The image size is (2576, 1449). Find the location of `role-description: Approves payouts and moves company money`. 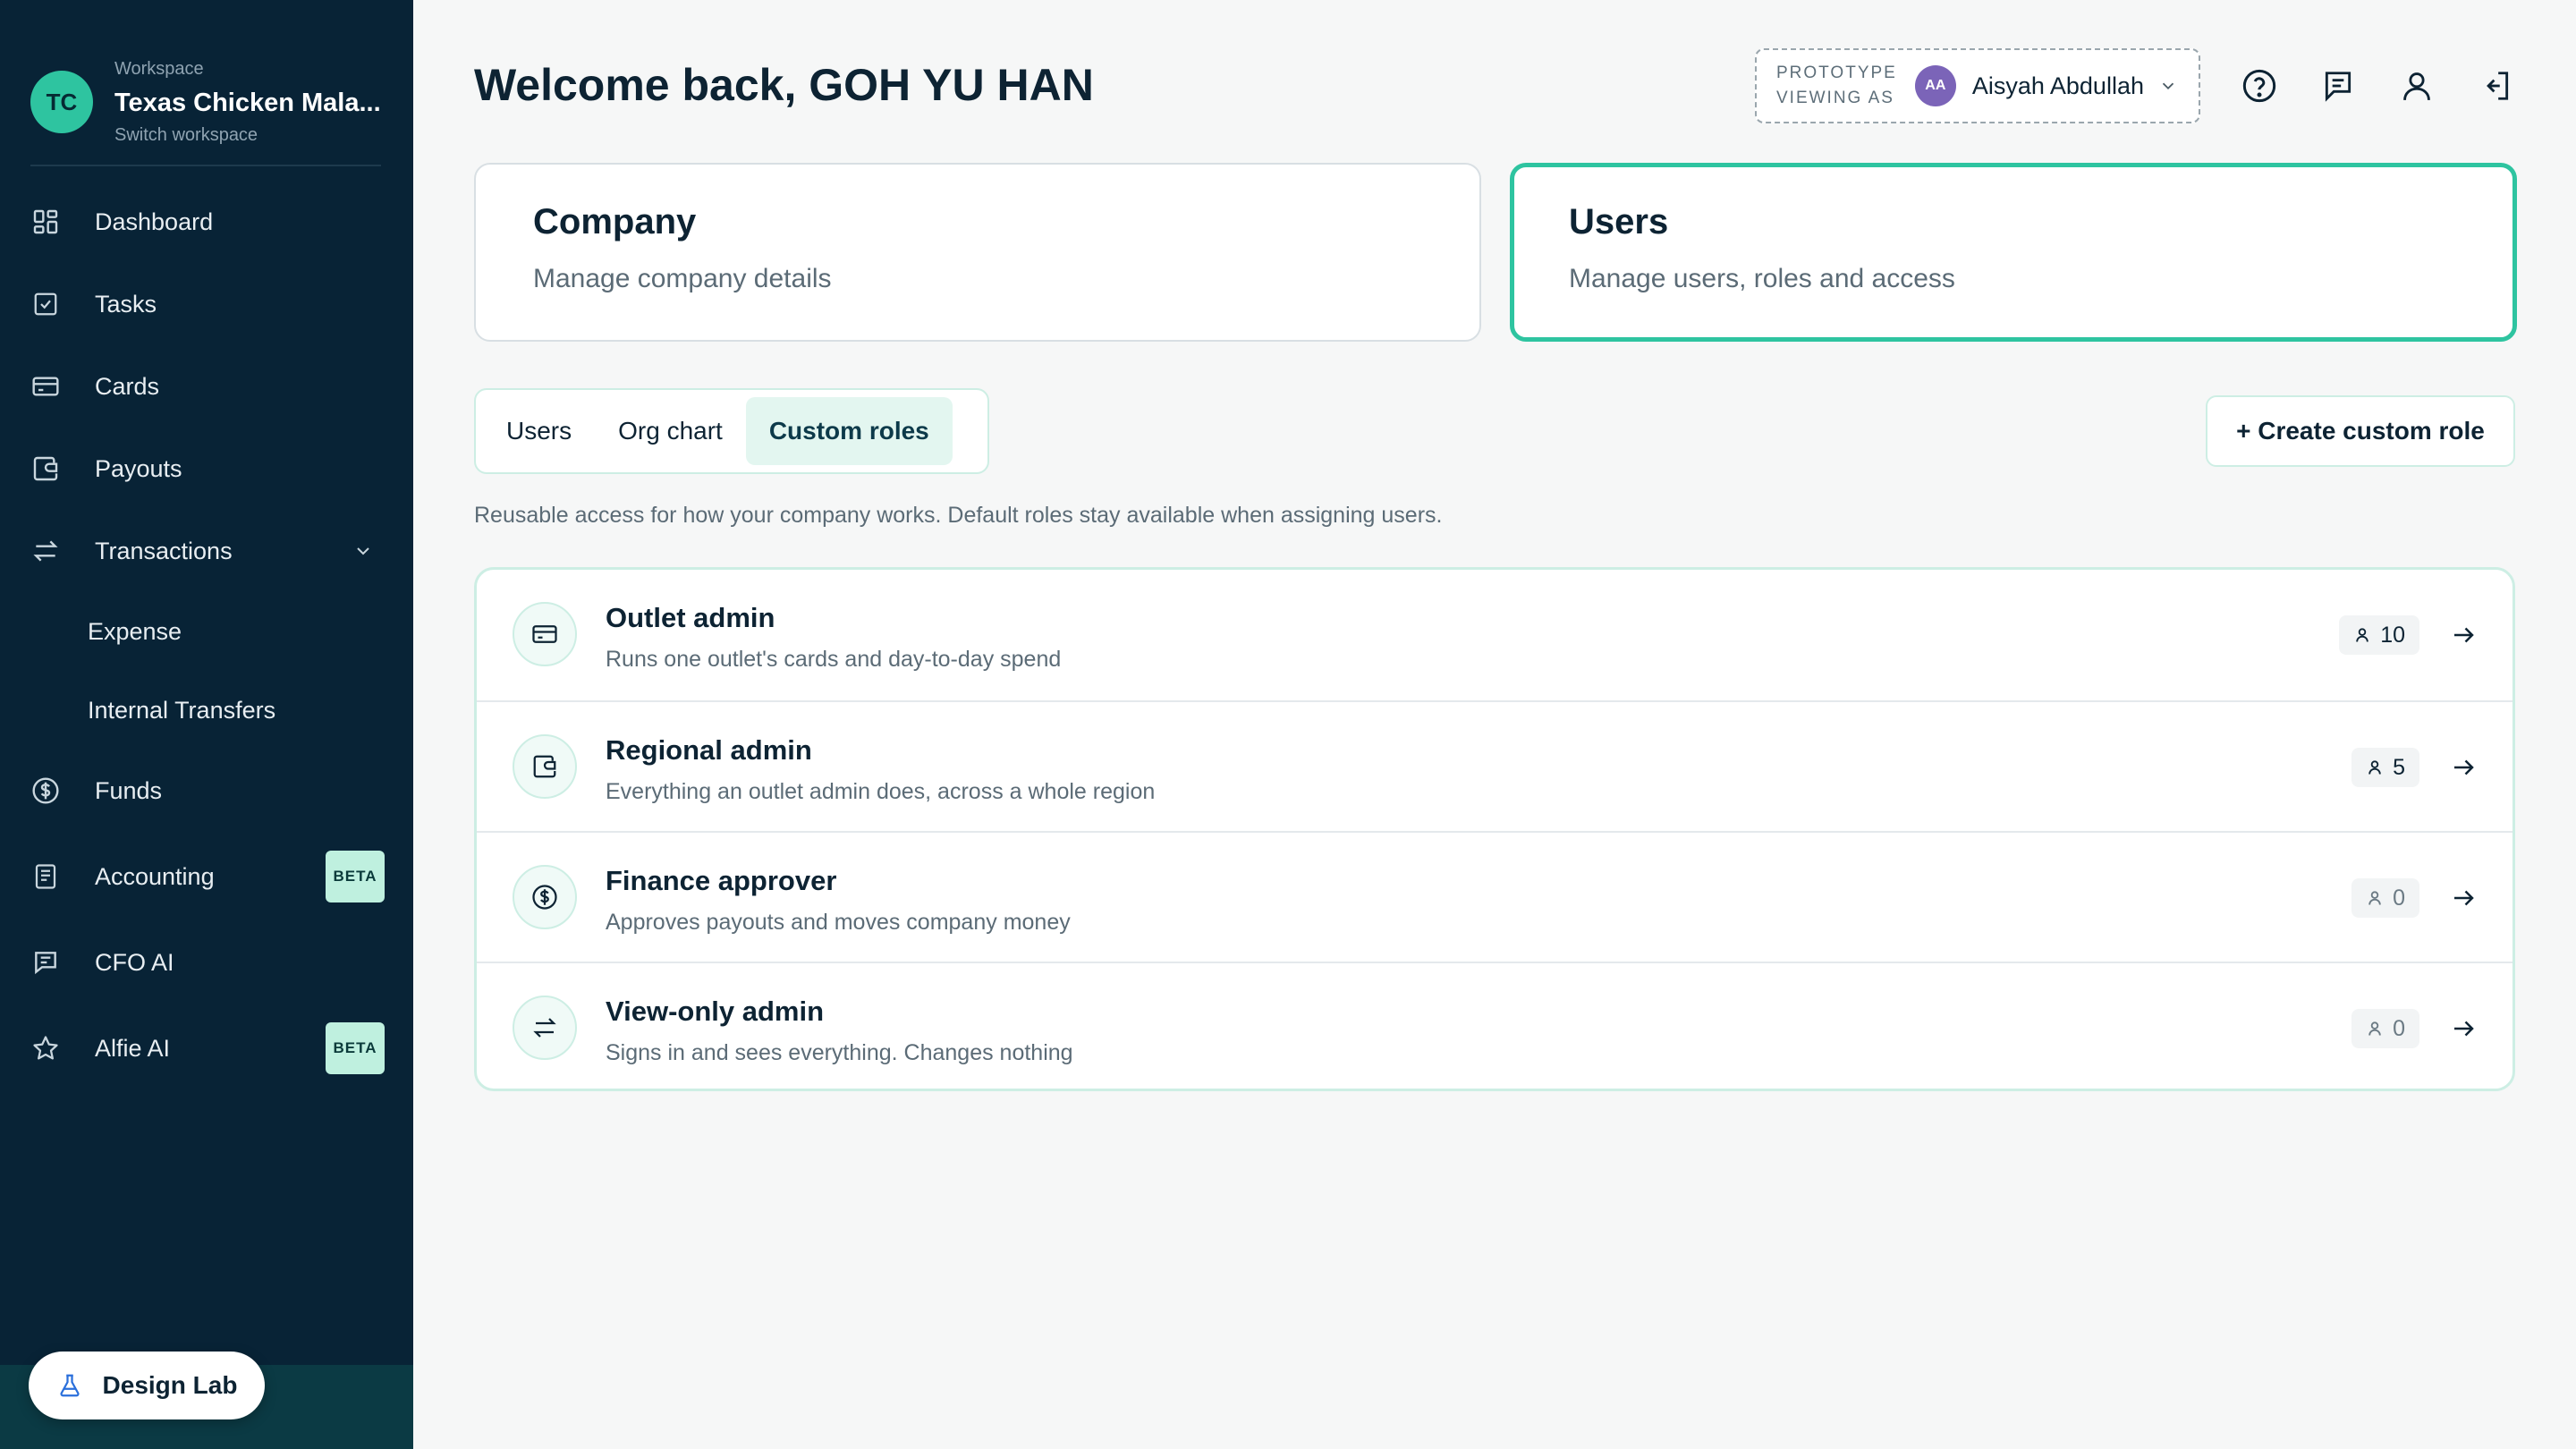

role-description: Approves payouts and moves company money is located at coordinates (838, 922).